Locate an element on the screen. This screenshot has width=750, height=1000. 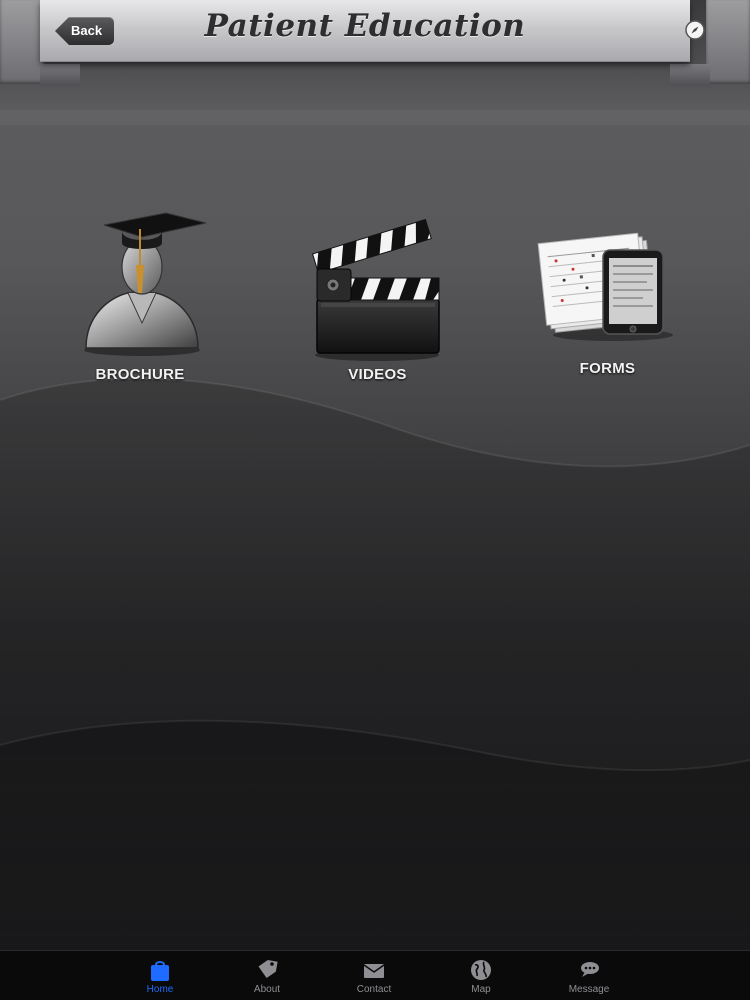
clapperboard-icon is located at coordinates (375, 289).